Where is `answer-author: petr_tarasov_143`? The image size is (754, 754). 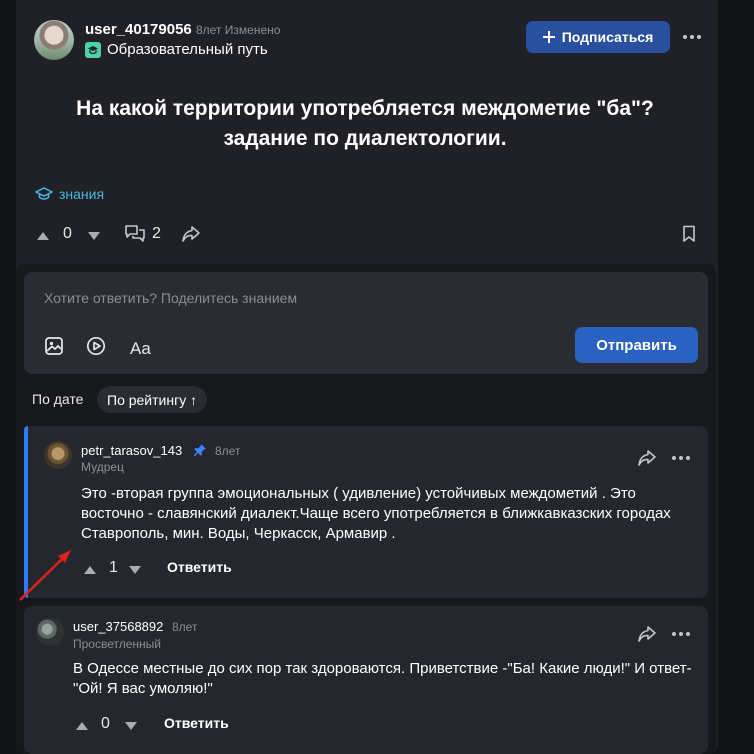 answer-author: petr_tarasov_143 is located at coordinates (131, 450).